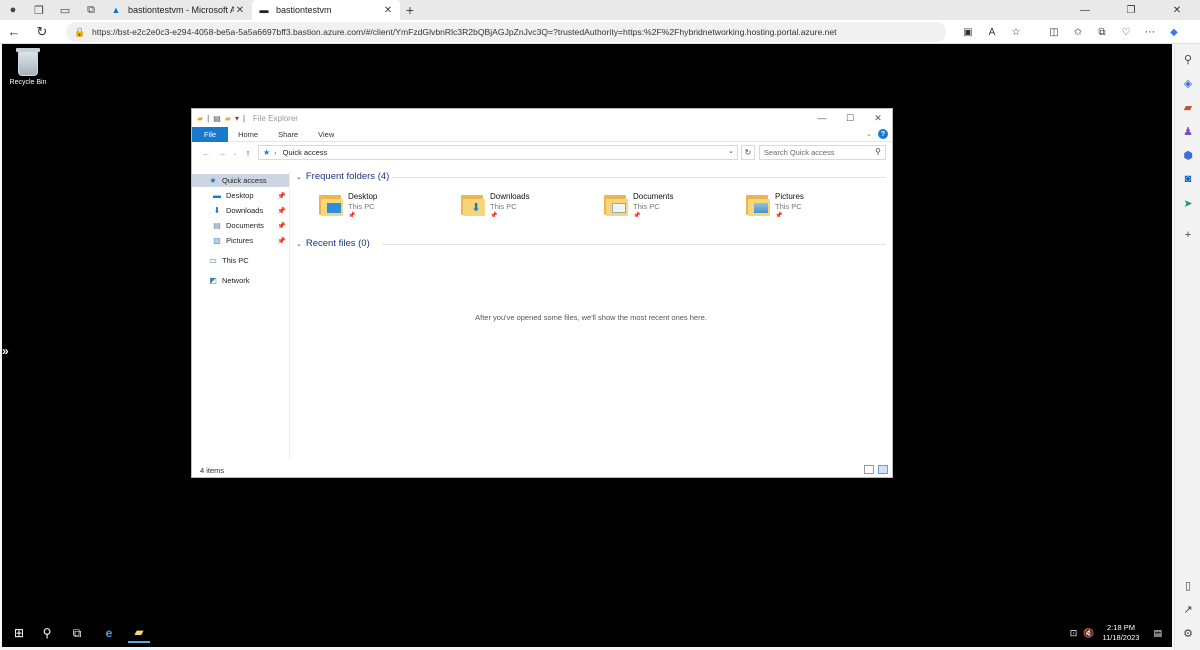  I want to click on nav-network: ◩ Network, so click(240, 280).